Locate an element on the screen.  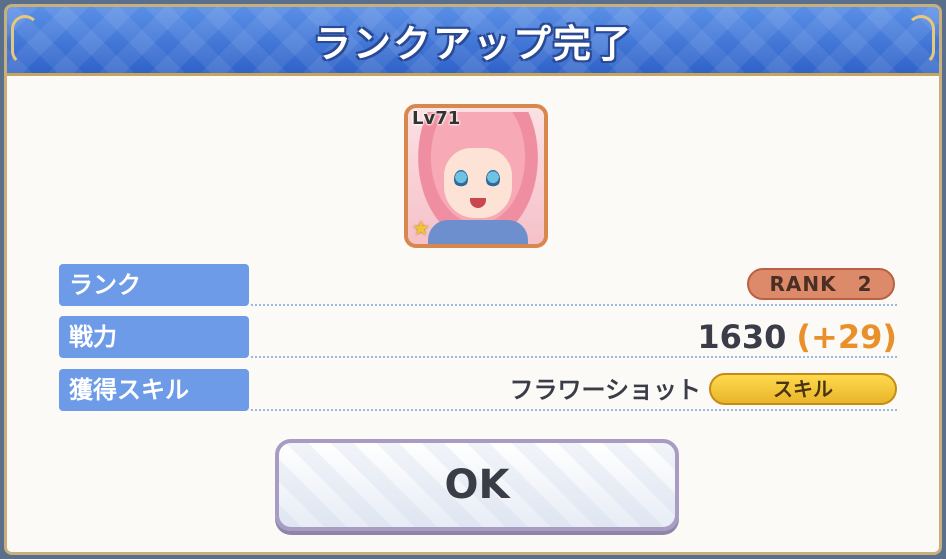
dialog-header: ランクアップ完了 is located at coordinates (473, 41).